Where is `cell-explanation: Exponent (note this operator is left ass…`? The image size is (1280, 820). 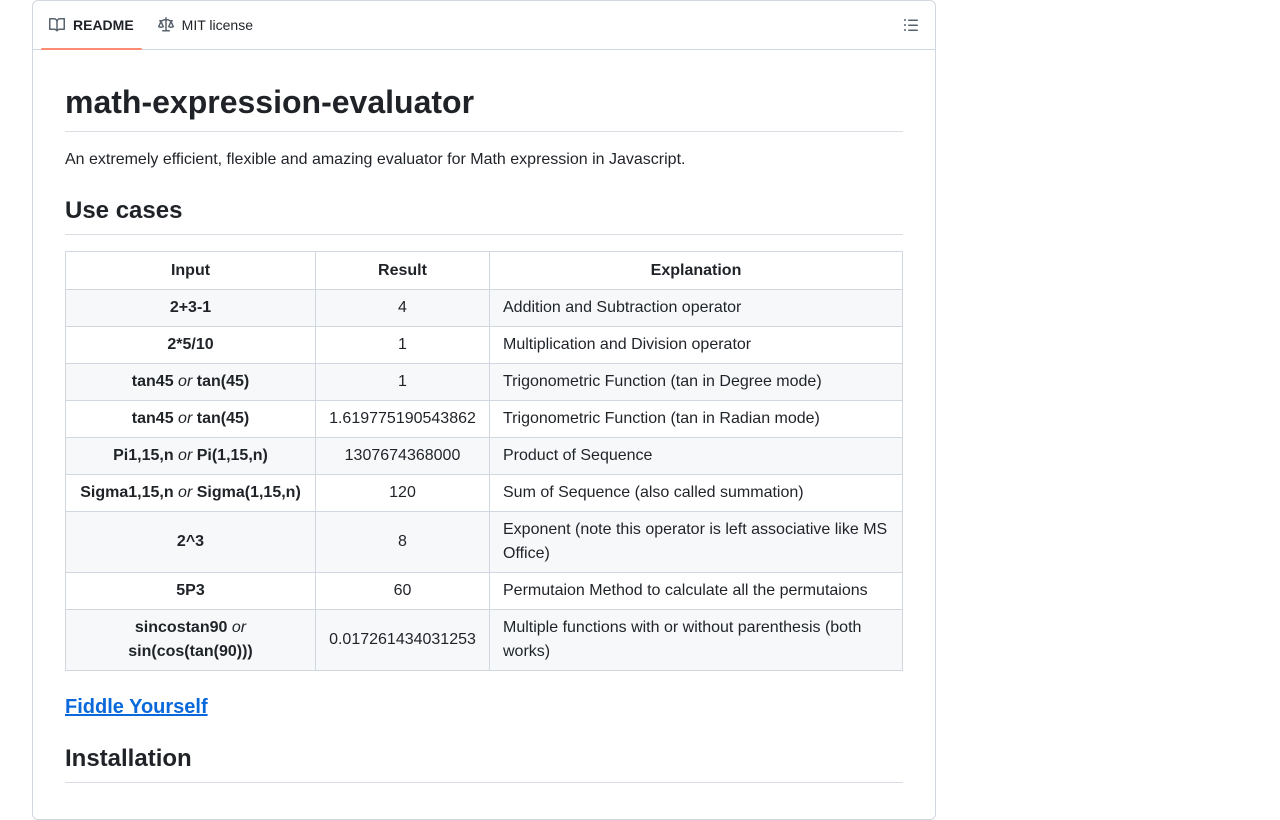
cell-explanation: Exponent (note this operator is left ass… is located at coordinates (696, 542).